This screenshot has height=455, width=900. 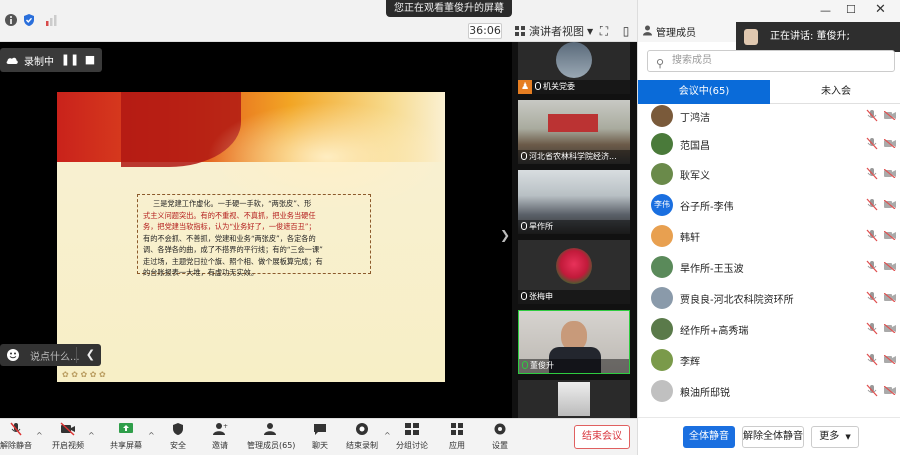 I want to click on security-button: 安全, so click(x=178, y=438).